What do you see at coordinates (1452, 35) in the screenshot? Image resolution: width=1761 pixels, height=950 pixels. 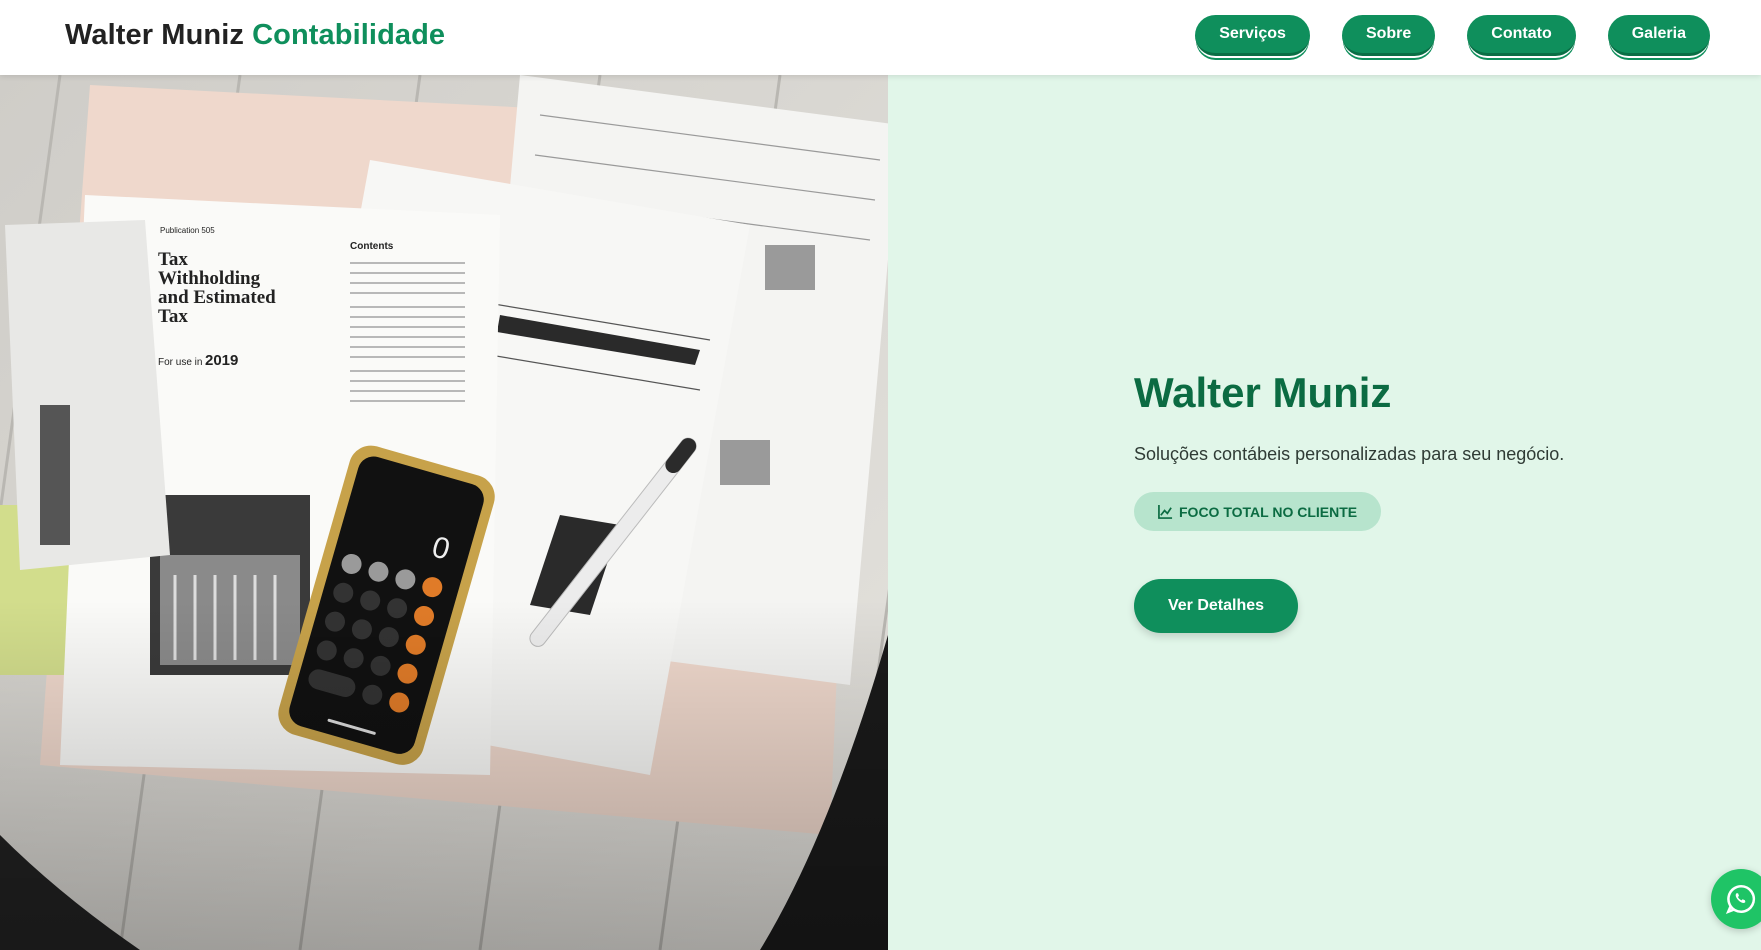 I see `main-nav: Serviços Sobre Contato Galeria` at bounding box center [1452, 35].